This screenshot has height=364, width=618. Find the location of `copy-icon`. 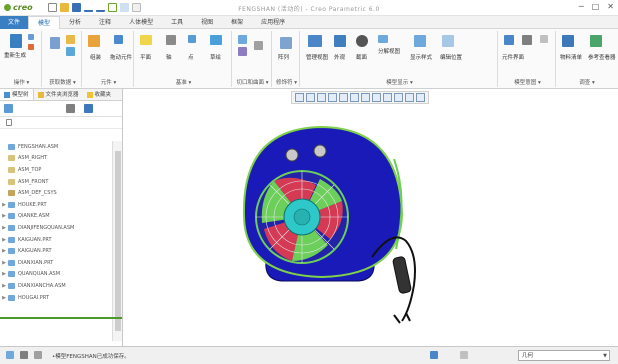

copy-icon is located at coordinates (31, 37).